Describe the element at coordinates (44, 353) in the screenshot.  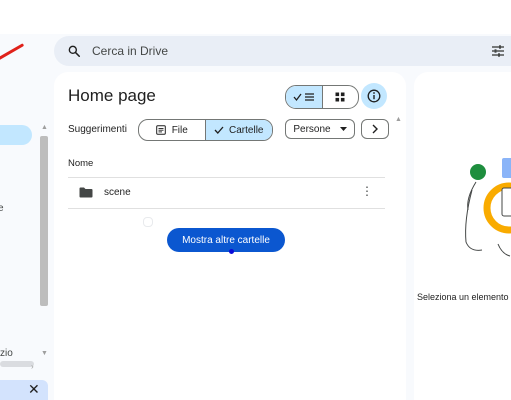
I see `scroll-down-arrow: ▼` at that location.